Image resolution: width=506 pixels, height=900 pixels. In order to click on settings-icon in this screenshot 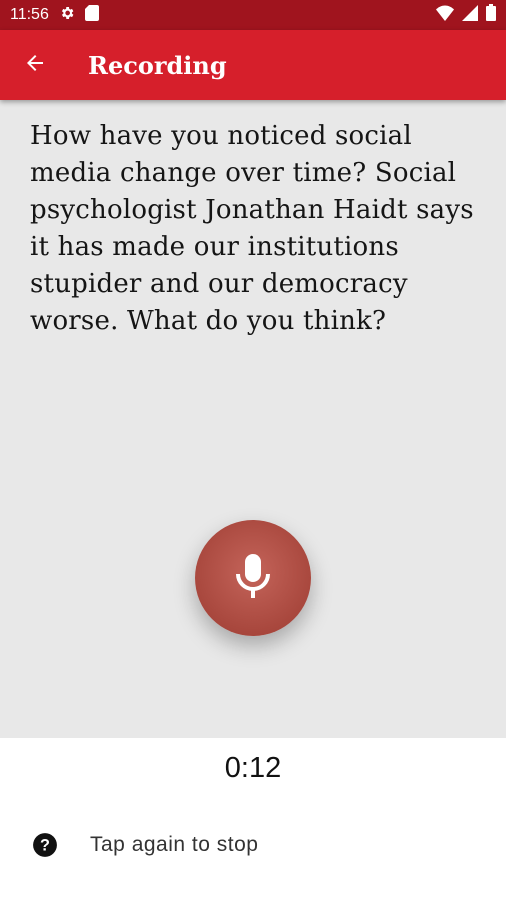, I will do `click(67, 15)`.